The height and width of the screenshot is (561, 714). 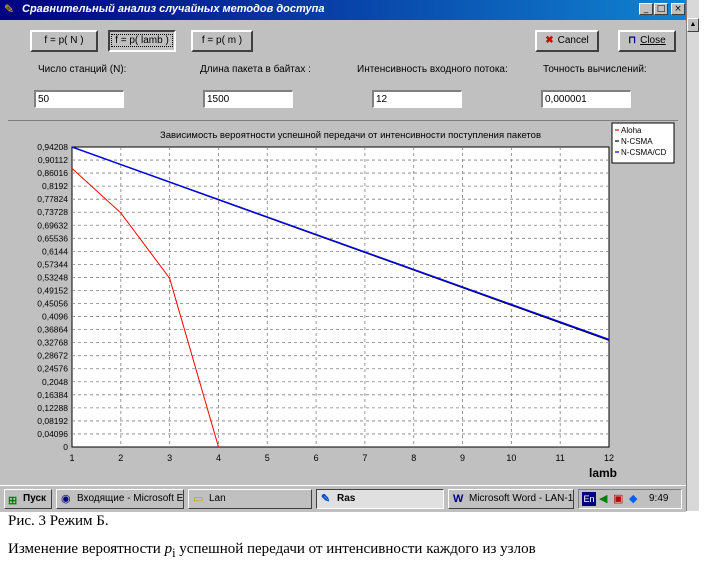 I want to click on y-tick-label: 0,49152, so click(x=52, y=290).